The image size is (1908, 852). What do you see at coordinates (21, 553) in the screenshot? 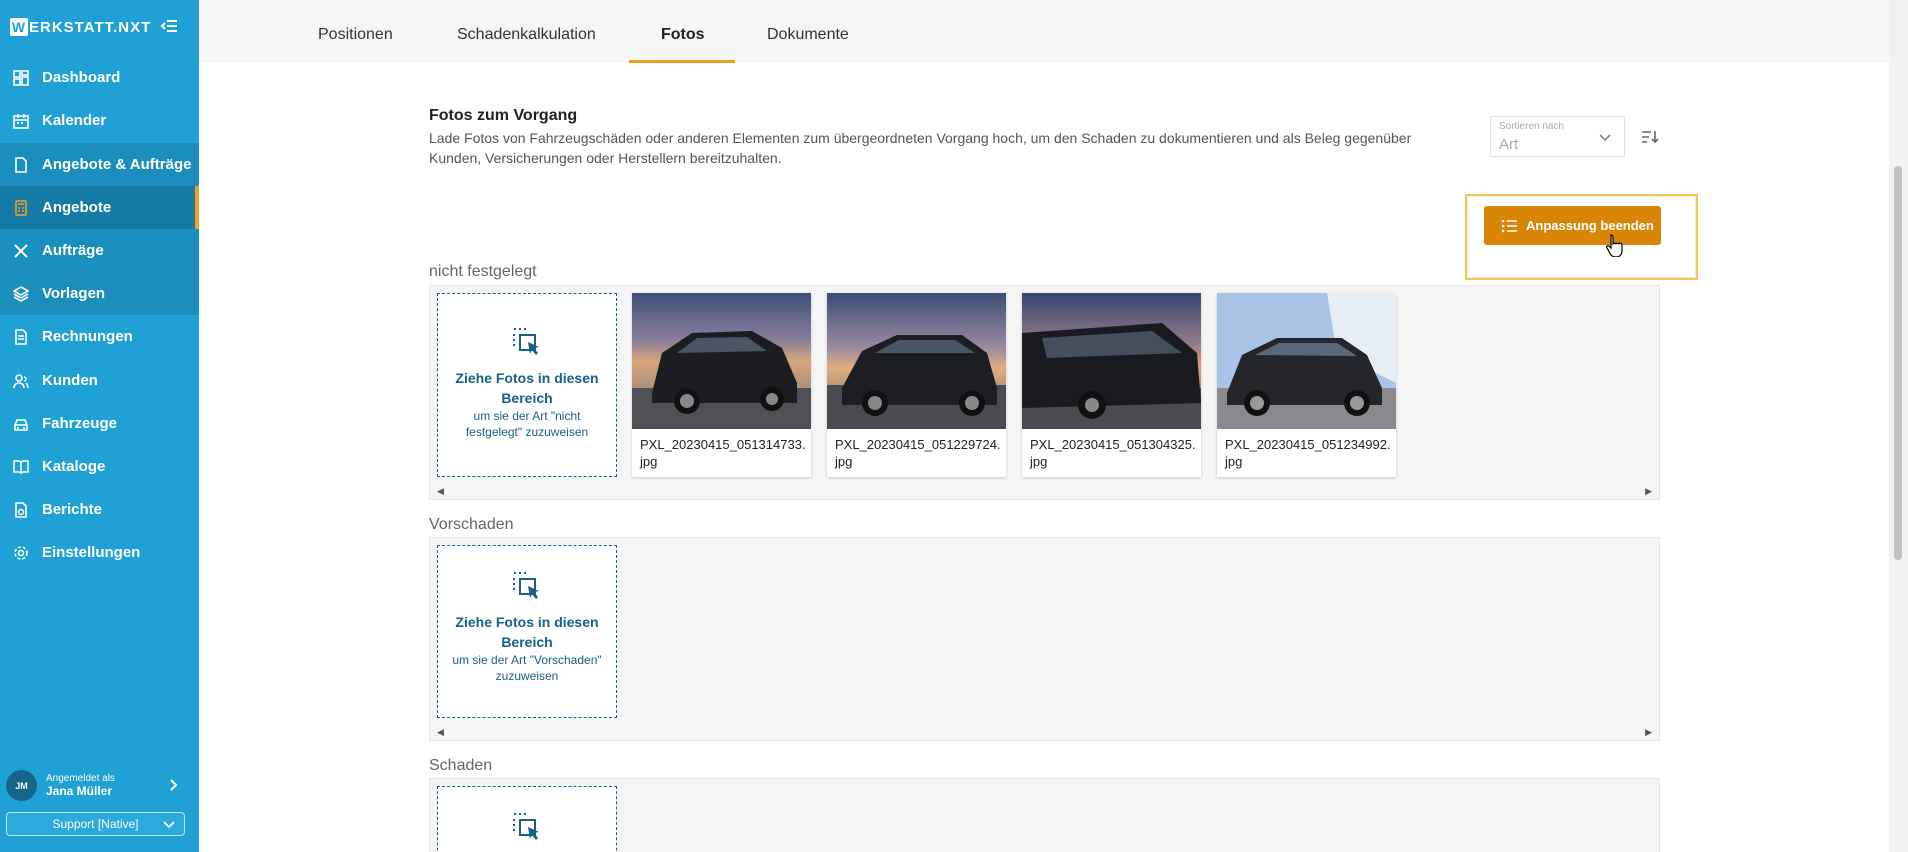
I see `gear-icon` at bounding box center [21, 553].